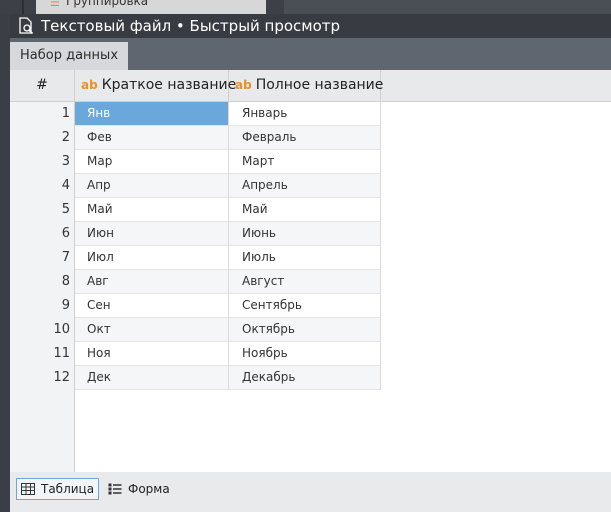 The image size is (611, 512). Describe the element at coordinates (149, 489) in the screenshot. I see `form-view-label: Форма` at that location.